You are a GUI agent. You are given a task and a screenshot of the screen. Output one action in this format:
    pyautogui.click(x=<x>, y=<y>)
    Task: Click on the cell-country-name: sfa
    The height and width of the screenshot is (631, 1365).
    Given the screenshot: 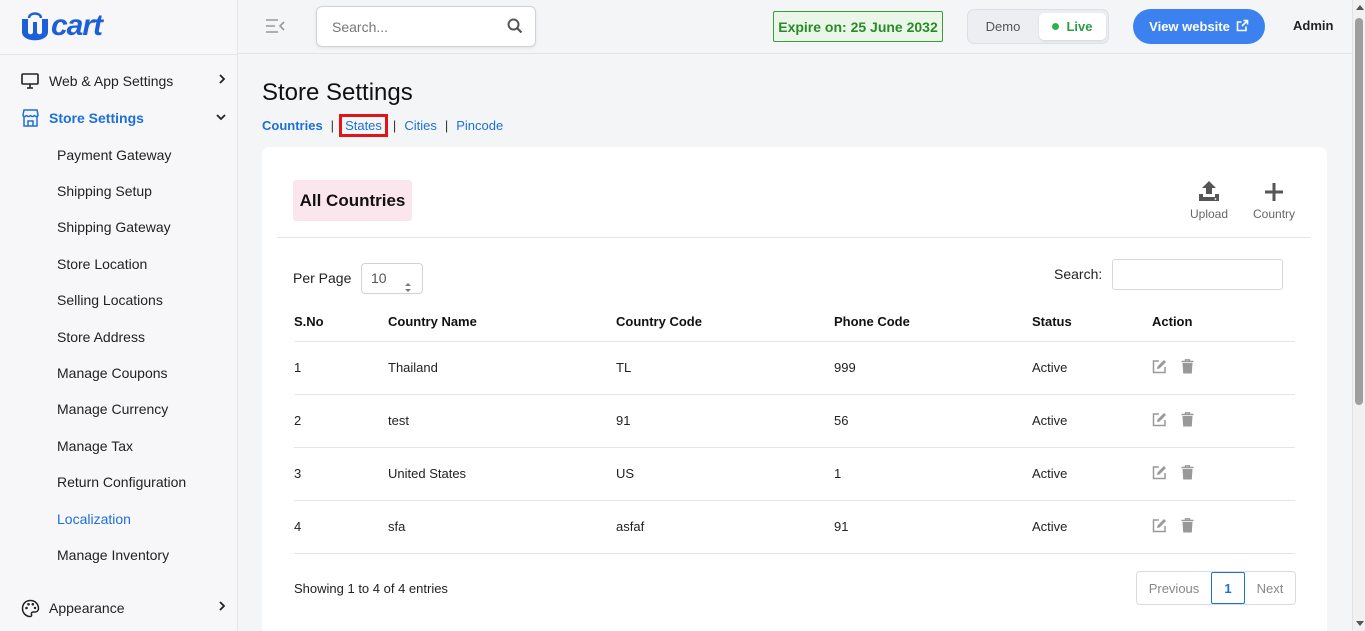 What is the action you would take?
    pyautogui.click(x=502, y=527)
    